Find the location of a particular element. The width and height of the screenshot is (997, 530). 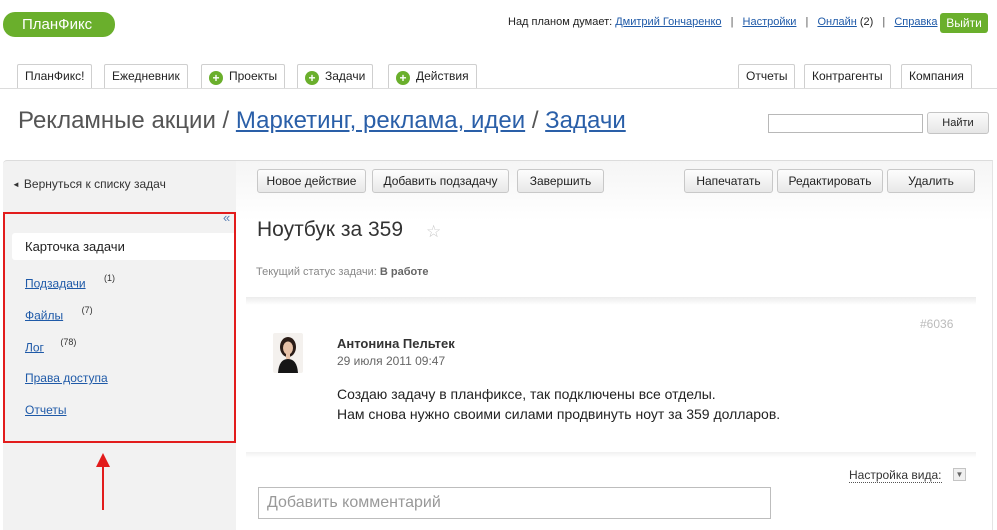

tab-projects: + Проекты is located at coordinates (243, 76).